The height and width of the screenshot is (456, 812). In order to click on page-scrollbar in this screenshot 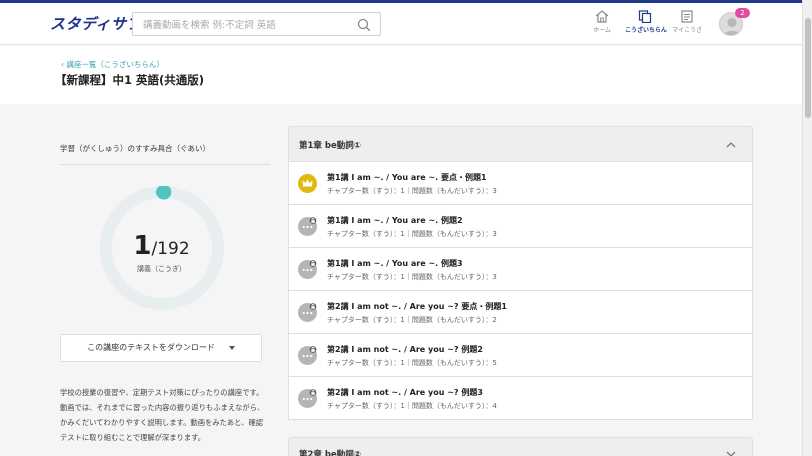, I will do `click(807, 228)`.